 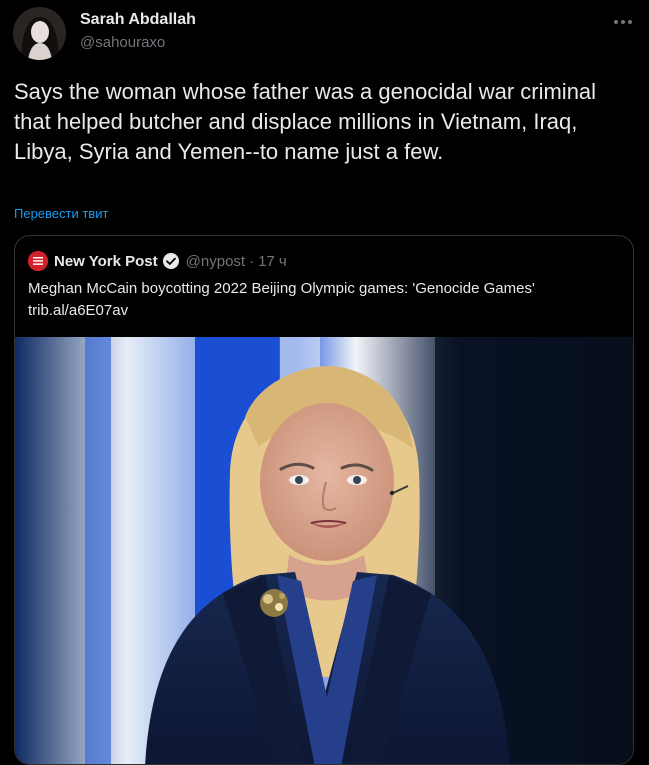 I want to click on top-edge, so click(x=324, y=1).